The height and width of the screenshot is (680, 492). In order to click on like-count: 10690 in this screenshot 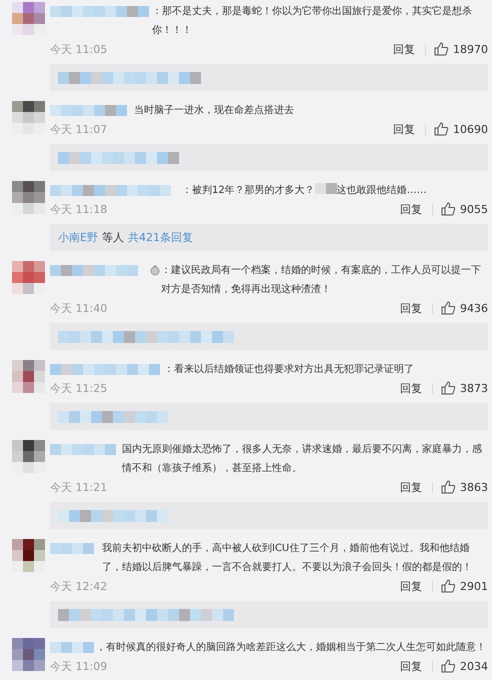, I will do `click(470, 129)`.